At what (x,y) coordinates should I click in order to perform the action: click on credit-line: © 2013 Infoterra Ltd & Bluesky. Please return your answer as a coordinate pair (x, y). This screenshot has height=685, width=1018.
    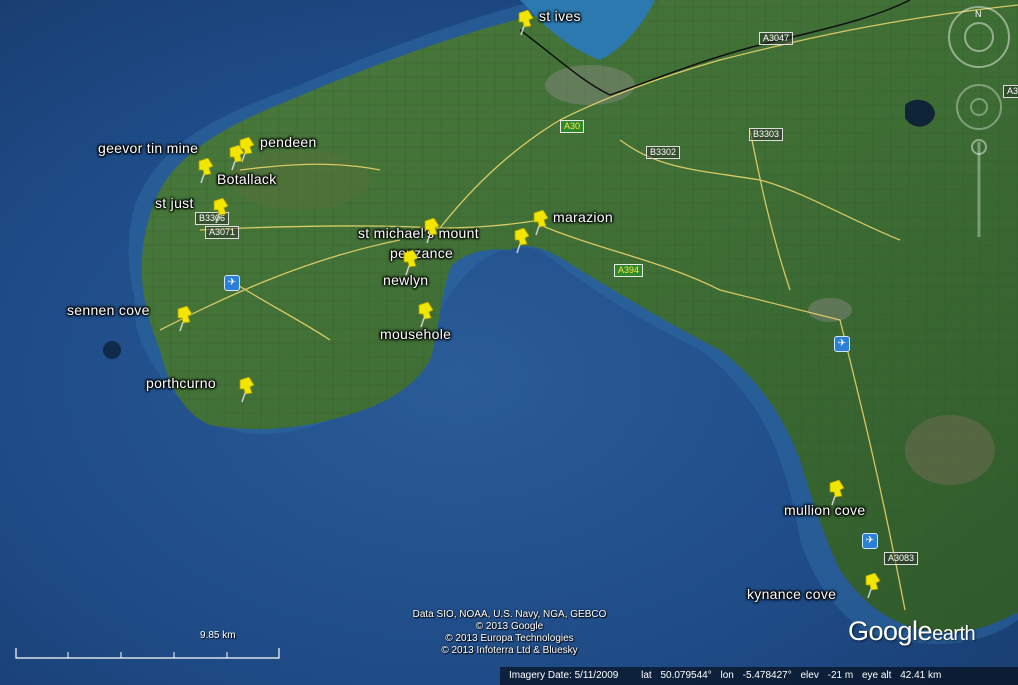
    Looking at the image, I should click on (509, 650).